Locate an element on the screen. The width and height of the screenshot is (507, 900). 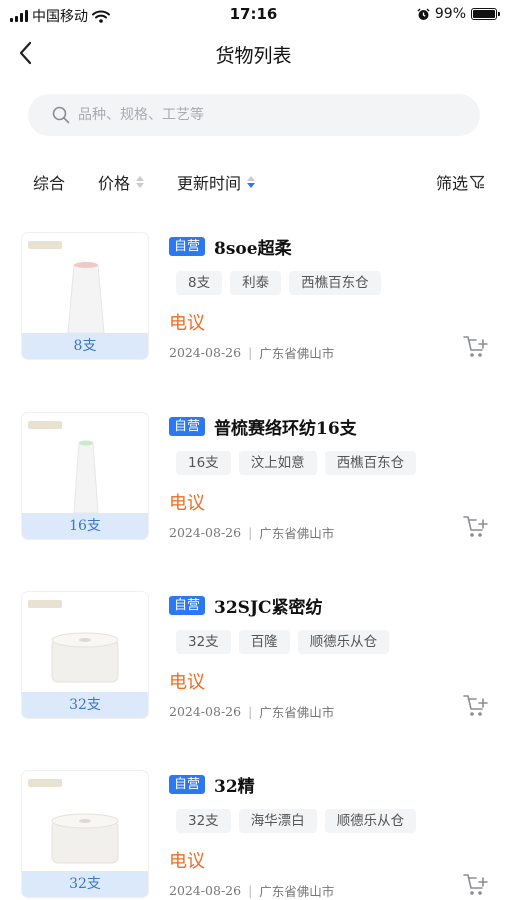
tag: 海华漂白 is located at coordinates (277, 821).